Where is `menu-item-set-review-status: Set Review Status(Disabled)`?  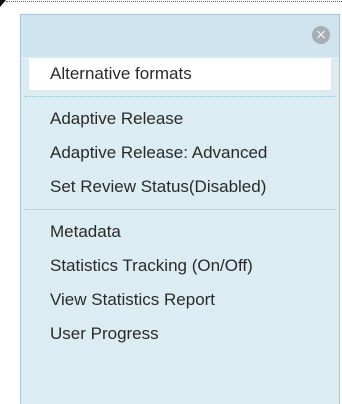
menu-item-set-review-status: Set Review Status(Disabled) is located at coordinates (180, 187).